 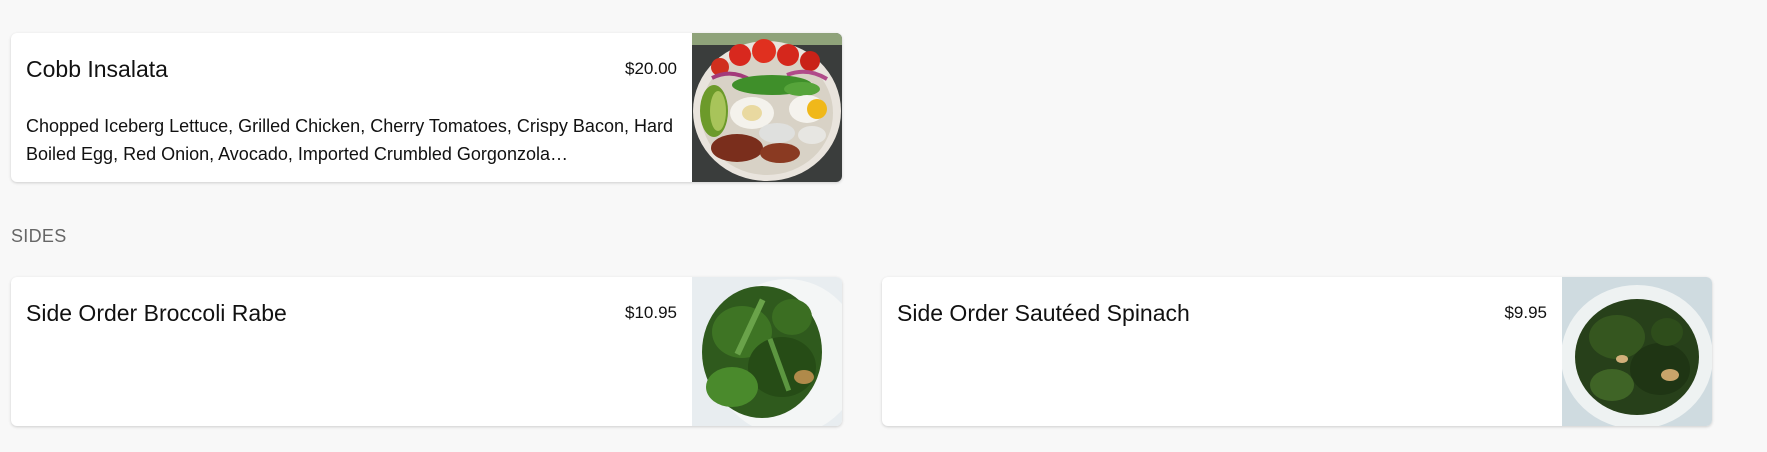 I want to click on cobb-salad-photo, so click(x=767, y=107).